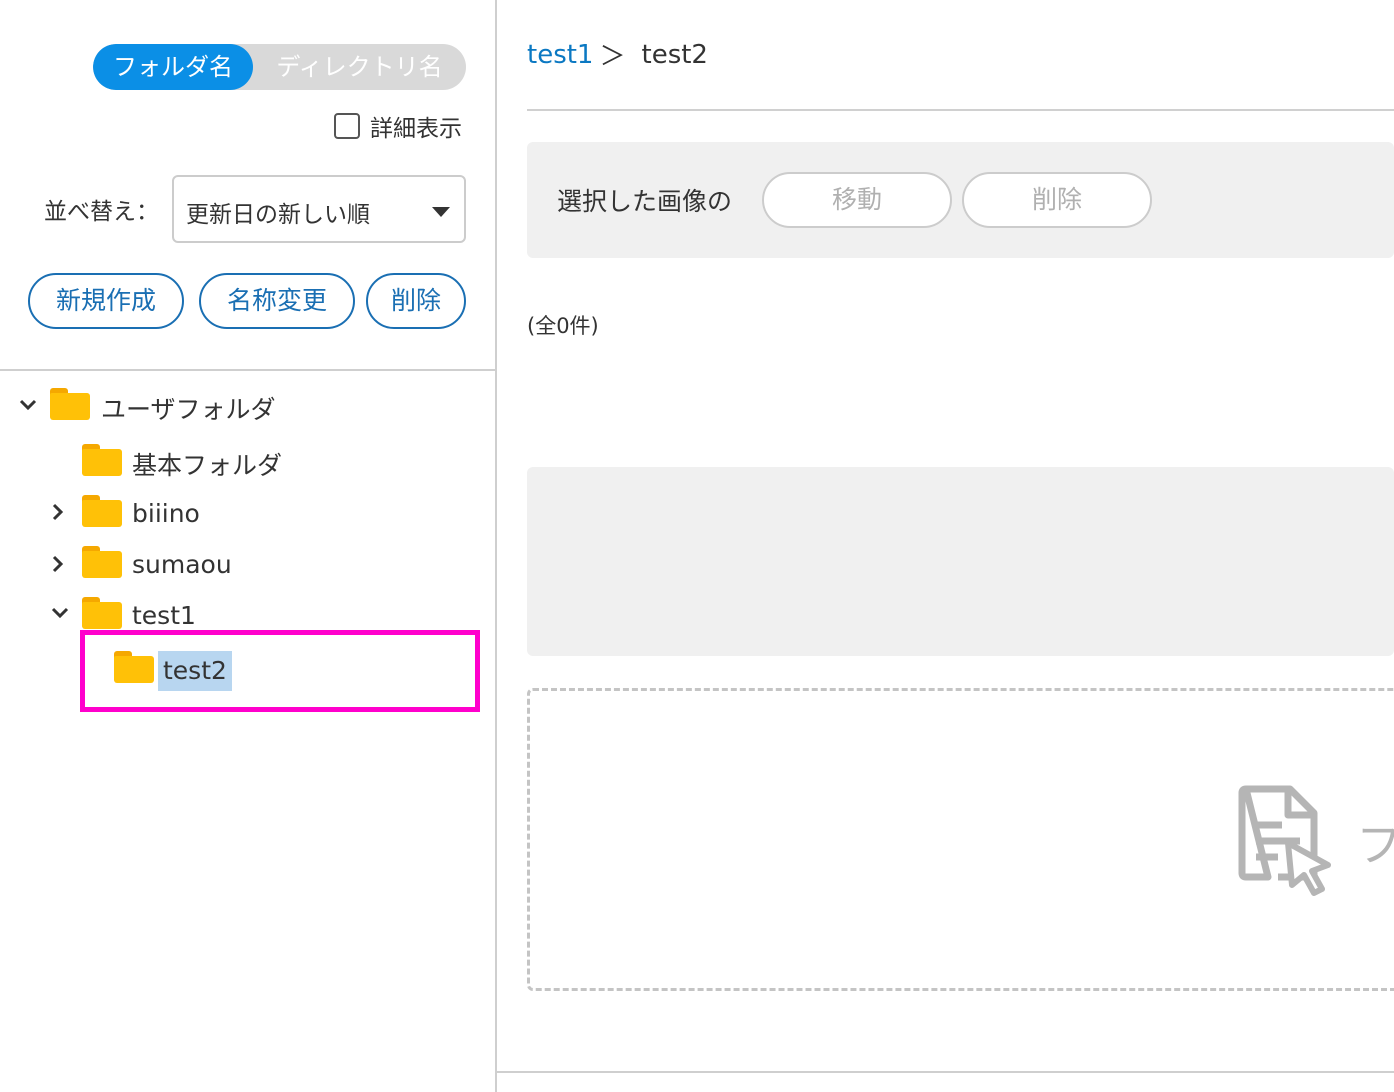 The image size is (1394, 1092). Describe the element at coordinates (674, 54) in the screenshot. I see `breadcrumb-current: test2` at that location.